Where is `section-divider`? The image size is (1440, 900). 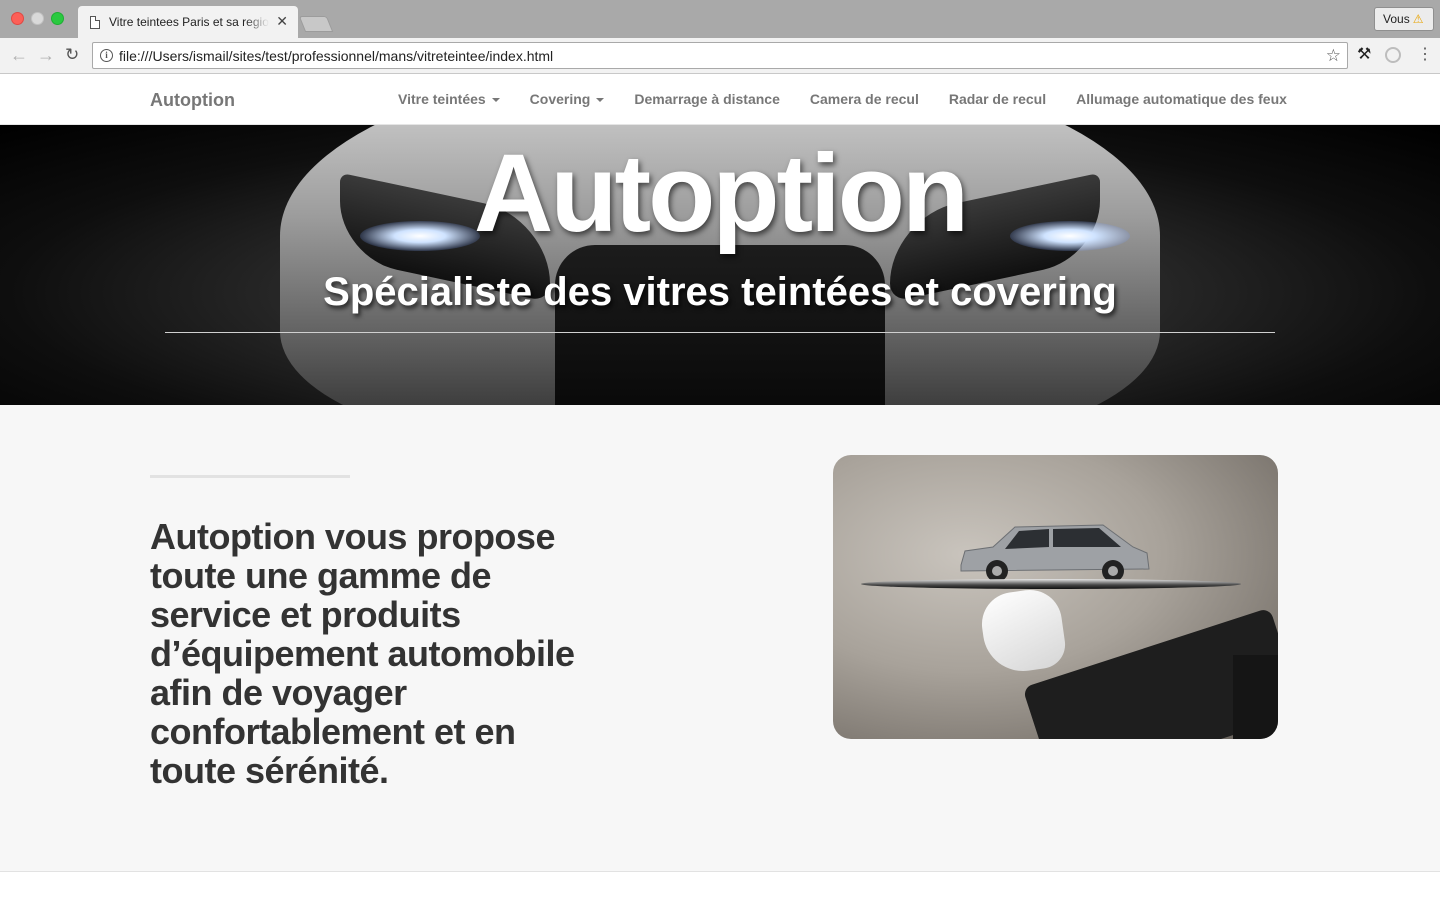 section-divider is located at coordinates (250, 476).